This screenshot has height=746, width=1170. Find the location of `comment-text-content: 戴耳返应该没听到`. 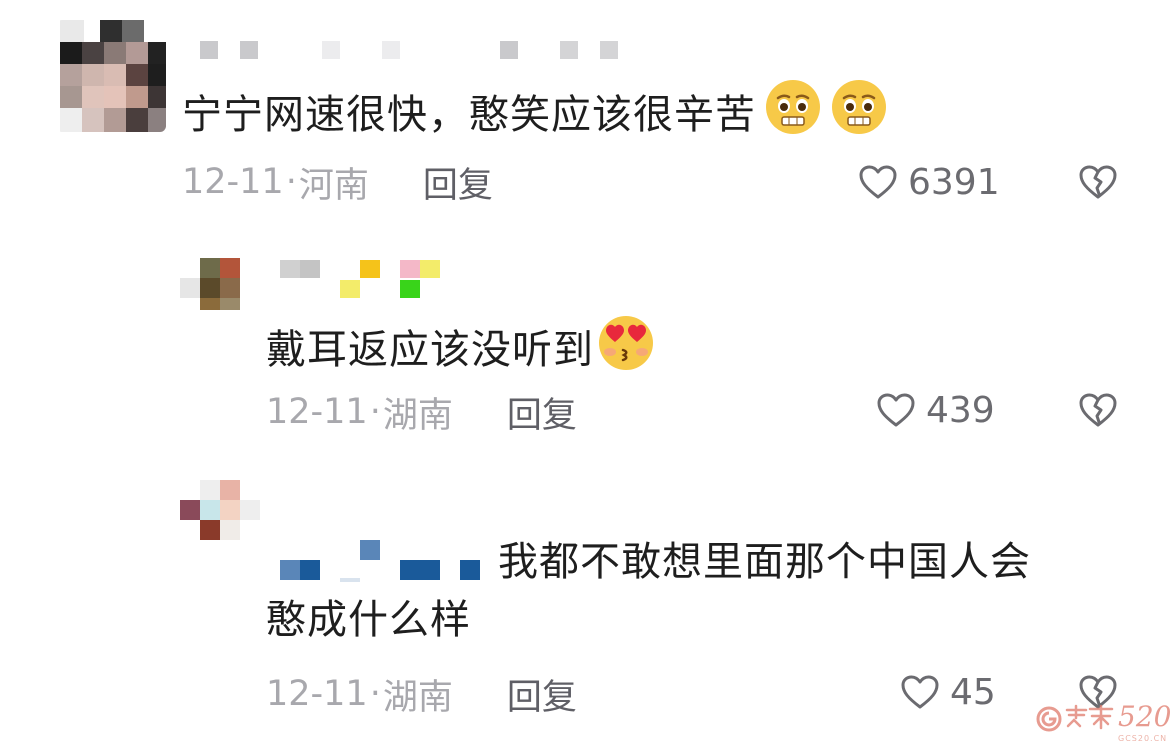

comment-text-content: 戴耳返应该没听到 is located at coordinates (430, 349).